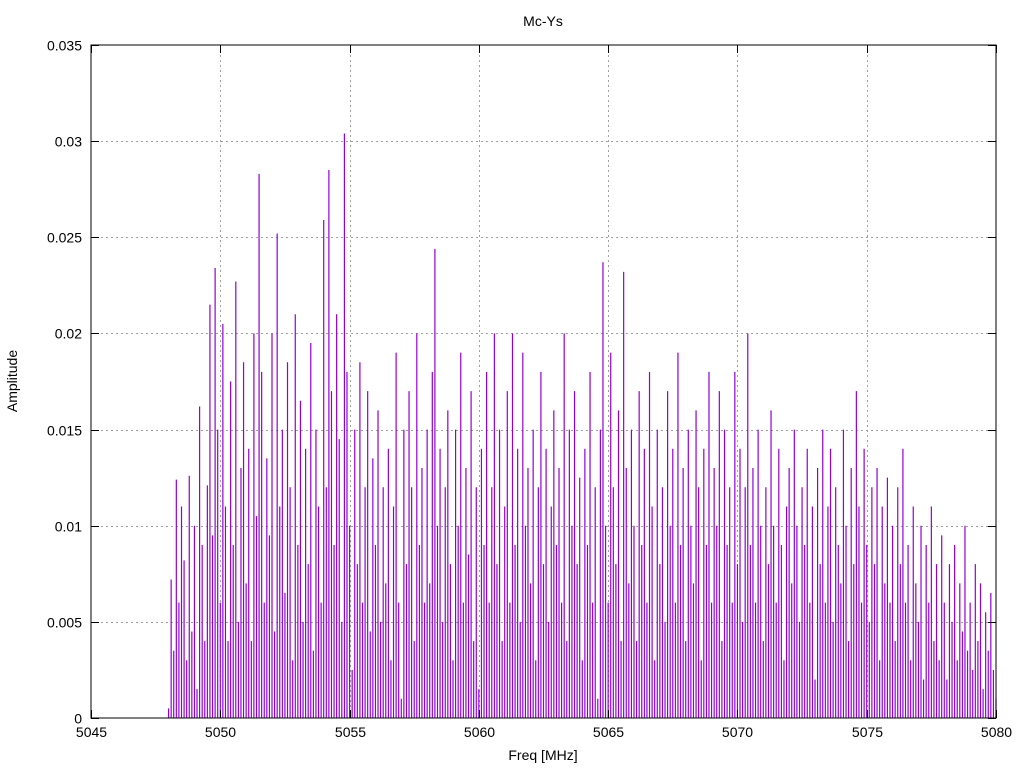 The height and width of the screenshot is (768, 1024). Describe the element at coordinates (68, 527) in the screenshot. I see `y-tick-label: 0.01` at that location.